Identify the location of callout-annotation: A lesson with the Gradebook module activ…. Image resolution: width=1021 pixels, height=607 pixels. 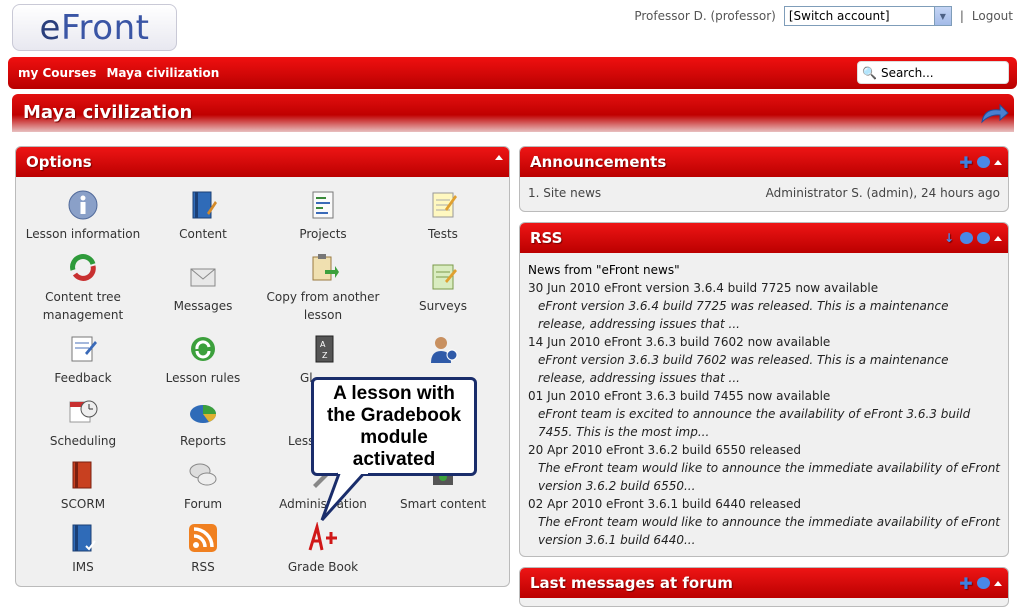
(394, 426).